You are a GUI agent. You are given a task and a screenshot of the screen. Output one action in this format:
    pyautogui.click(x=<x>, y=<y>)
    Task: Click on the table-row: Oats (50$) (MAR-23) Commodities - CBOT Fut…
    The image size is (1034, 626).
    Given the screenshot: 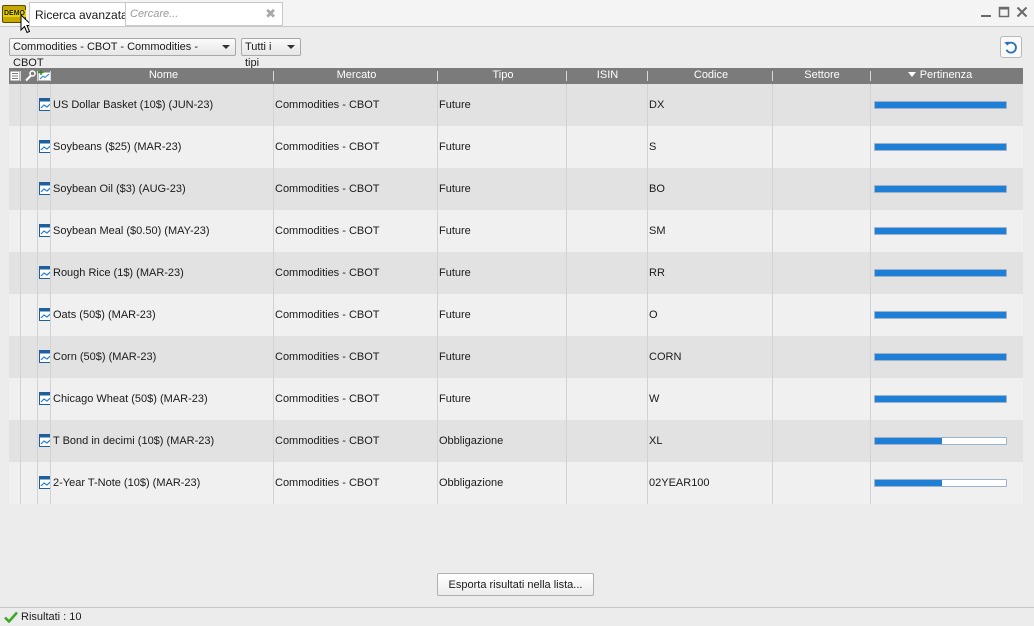 What is the action you would take?
    pyautogui.click(x=516, y=315)
    